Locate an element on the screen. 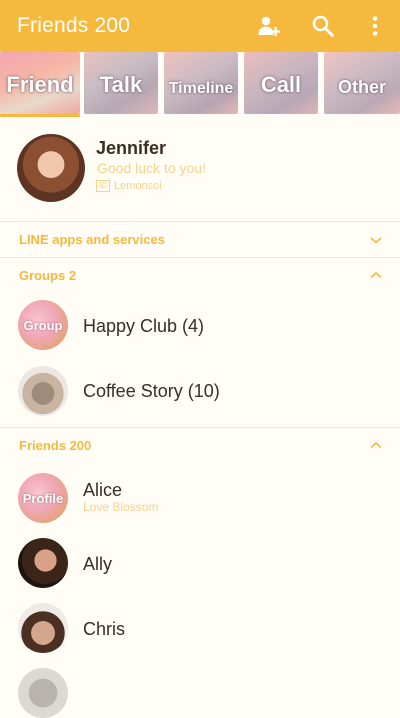  friend-row: Chris is located at coordinates (200, 629).